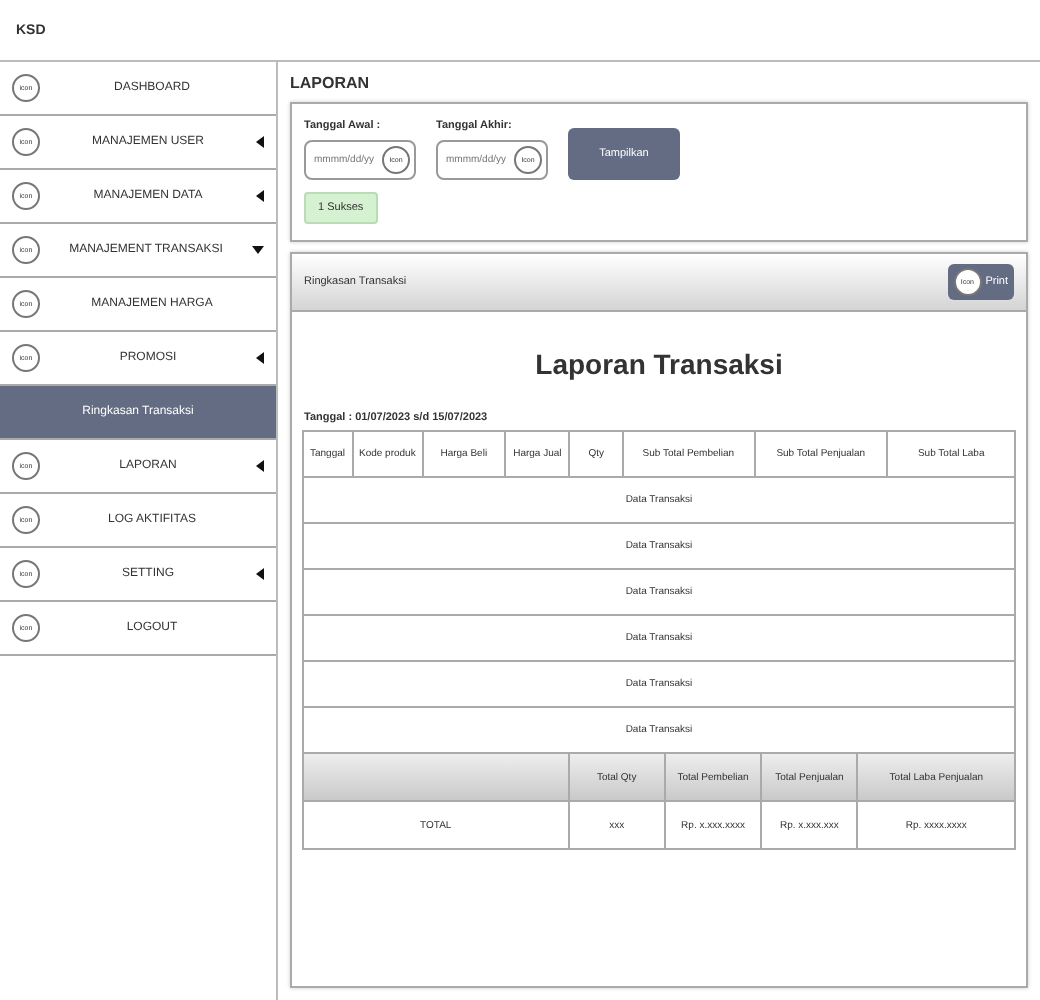 The image size is (1040, 1000). Describe the element at coordinates (659, 364) in the screenshot. I see `report-title: Laporan Transaksi` at that location.